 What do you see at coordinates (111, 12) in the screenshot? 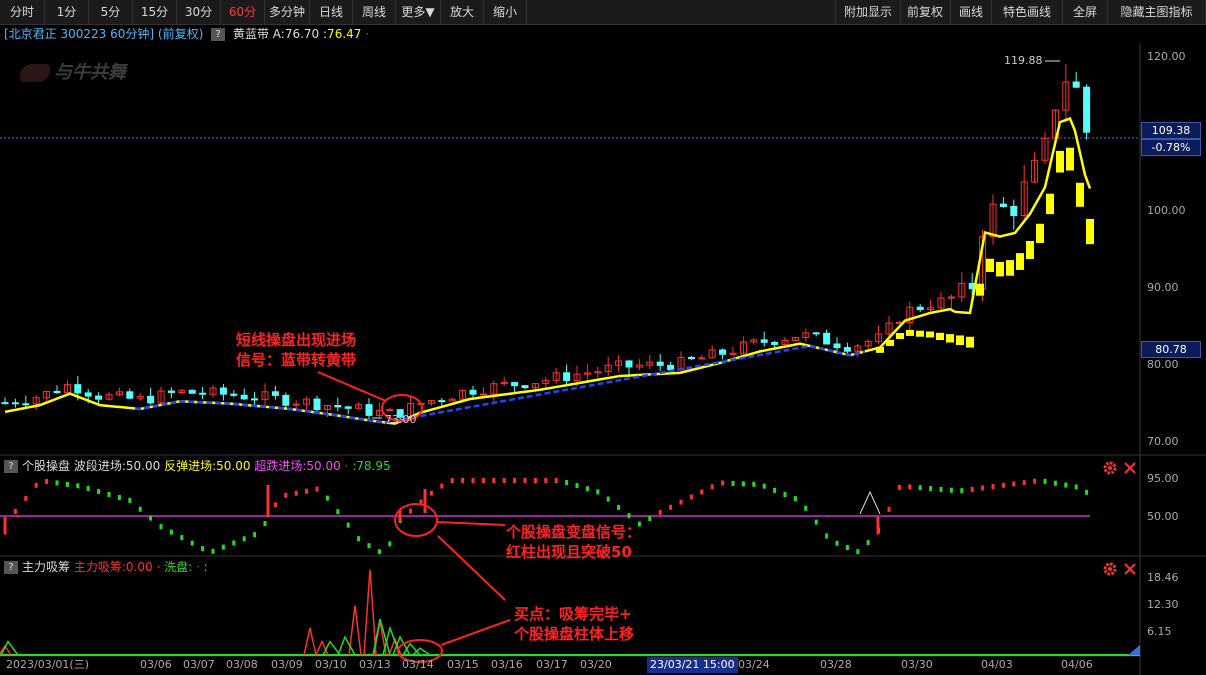
I see `tab-5min: 5分` at bounding box center [111, 12].